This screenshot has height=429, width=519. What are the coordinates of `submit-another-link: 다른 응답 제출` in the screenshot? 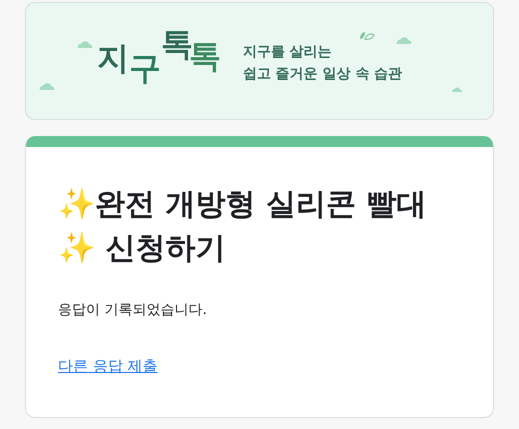 It's located at (108, 366).